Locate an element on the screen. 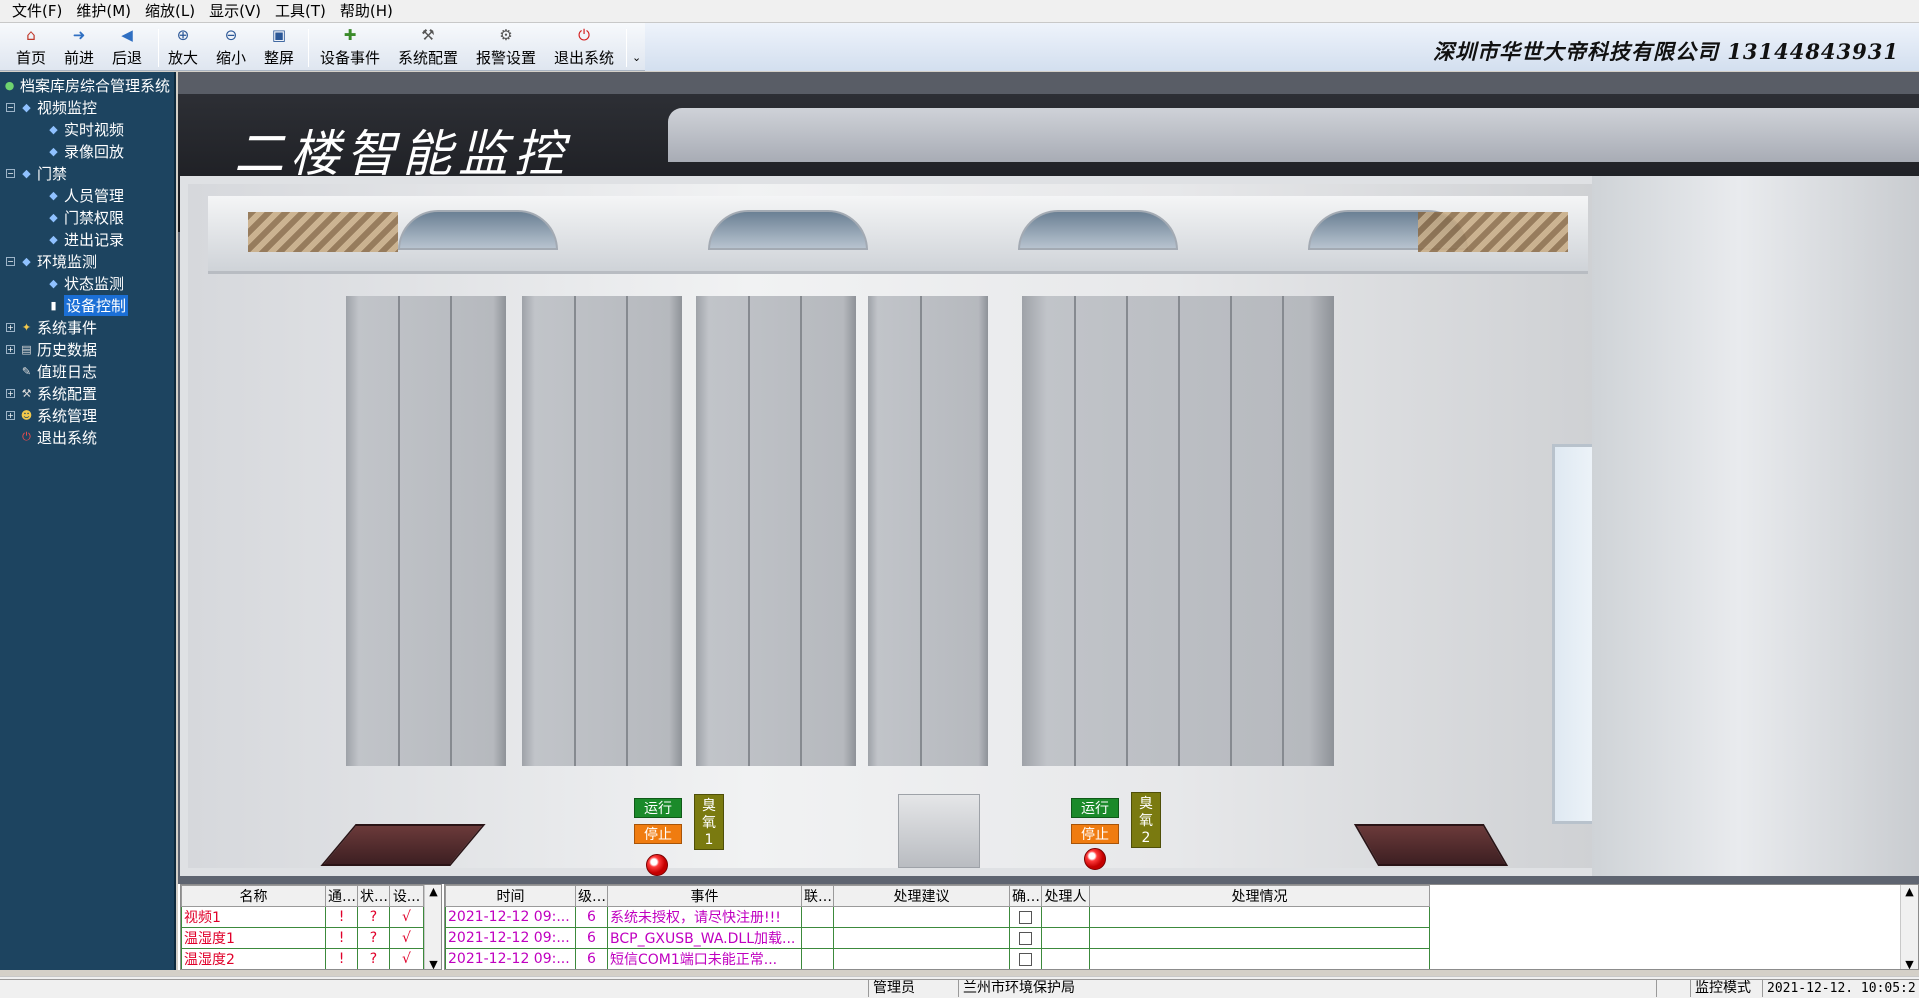 The image size is (1919, 998). ozone-1-run-button: 运行 is located at coordinates (658, 808).